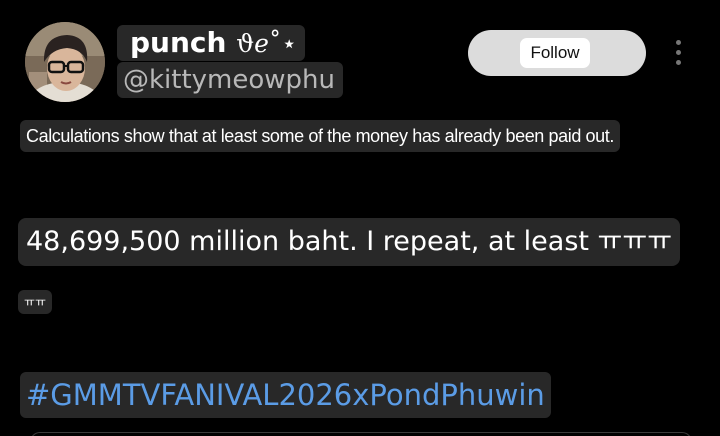  What do you see at coordinates (285, 395) in the screenshot?
I see `hashtag-link: #GMMTVFANIVAL2026xPondPhuwin` at bounding box center [285, 395].